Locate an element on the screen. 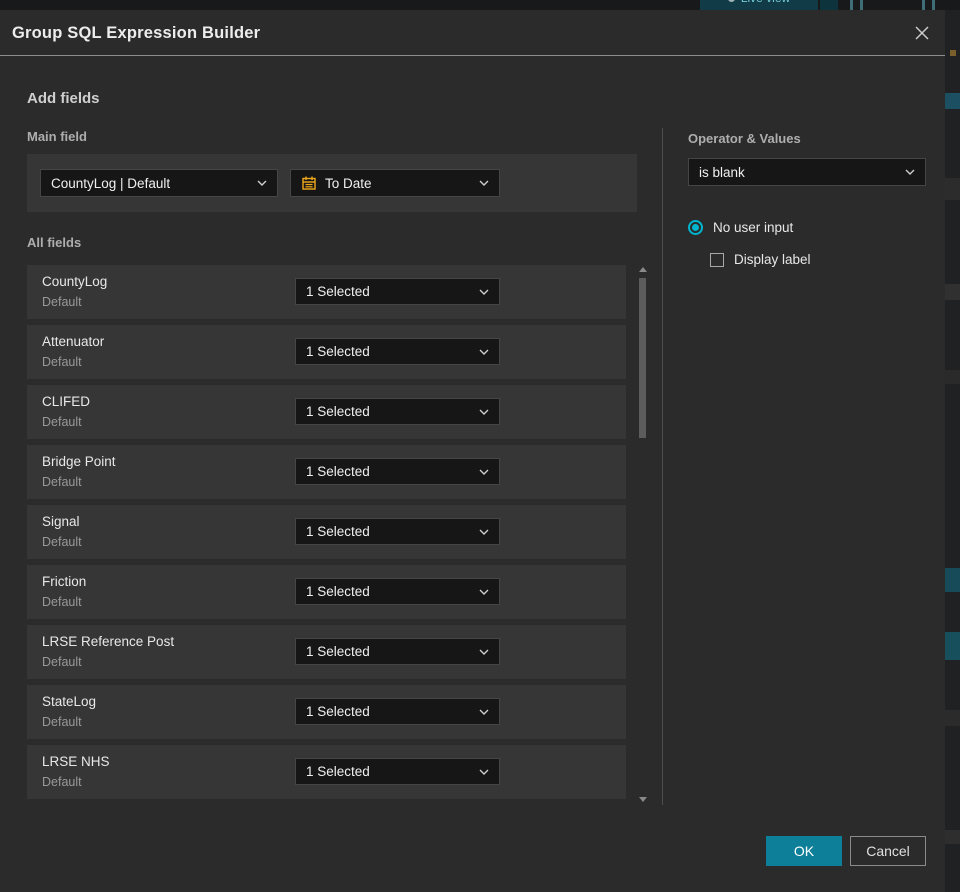 This screenshot has width=960, height=892. main-field-select: CountyLog | Default is located at coordinates (159, 183).